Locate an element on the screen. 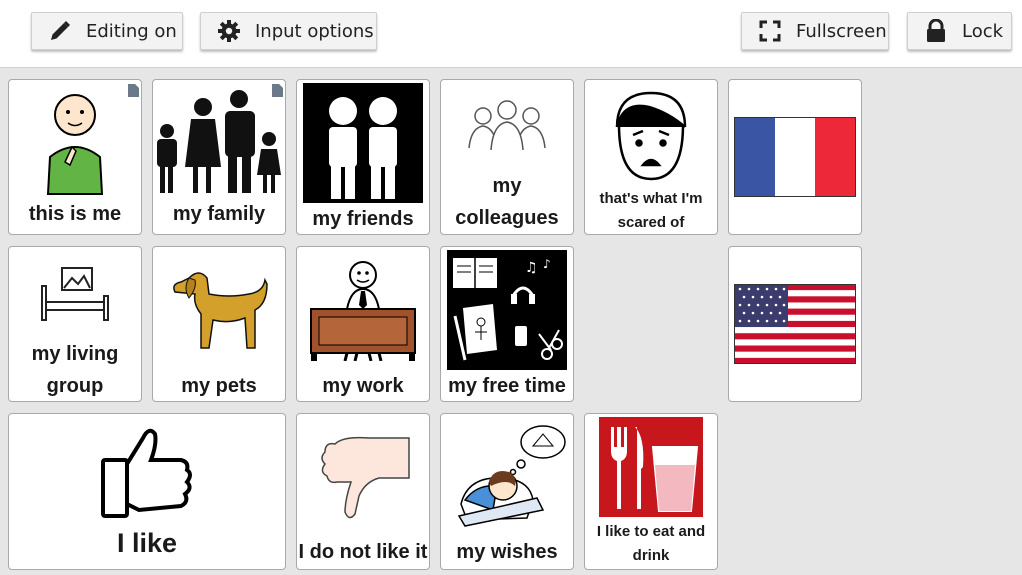 The width and height of the screenshot is (1022, 575). editing-label: Editing on is located at coordinates (131, 31).